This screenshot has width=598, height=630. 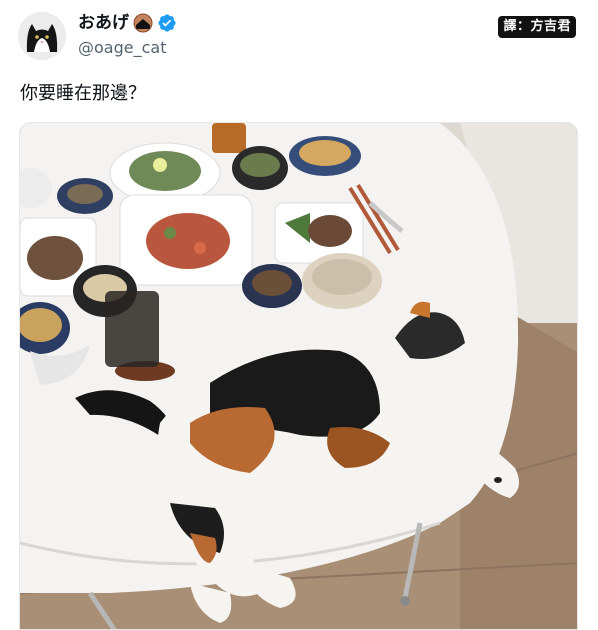 I want to click on avatar, so click(x=42, y=36).